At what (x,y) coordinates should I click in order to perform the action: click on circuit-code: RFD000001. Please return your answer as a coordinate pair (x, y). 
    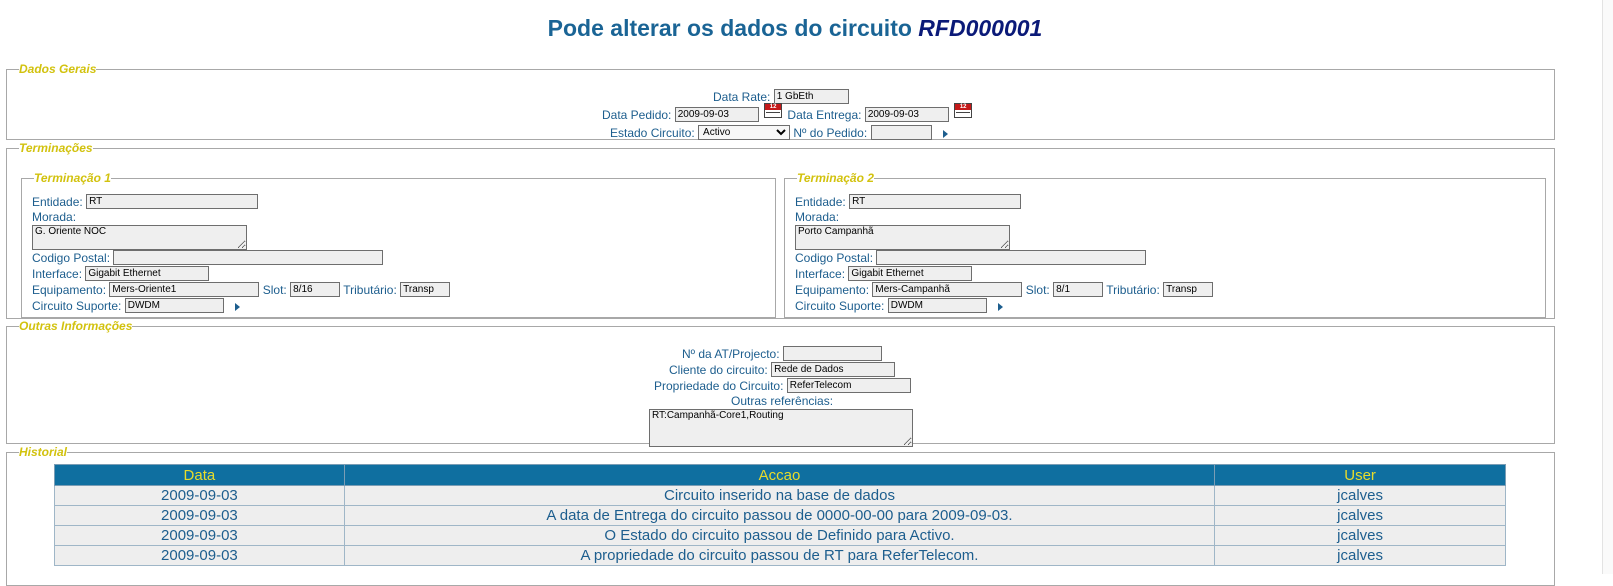
    Looking at the image, I should click on (980, 28).